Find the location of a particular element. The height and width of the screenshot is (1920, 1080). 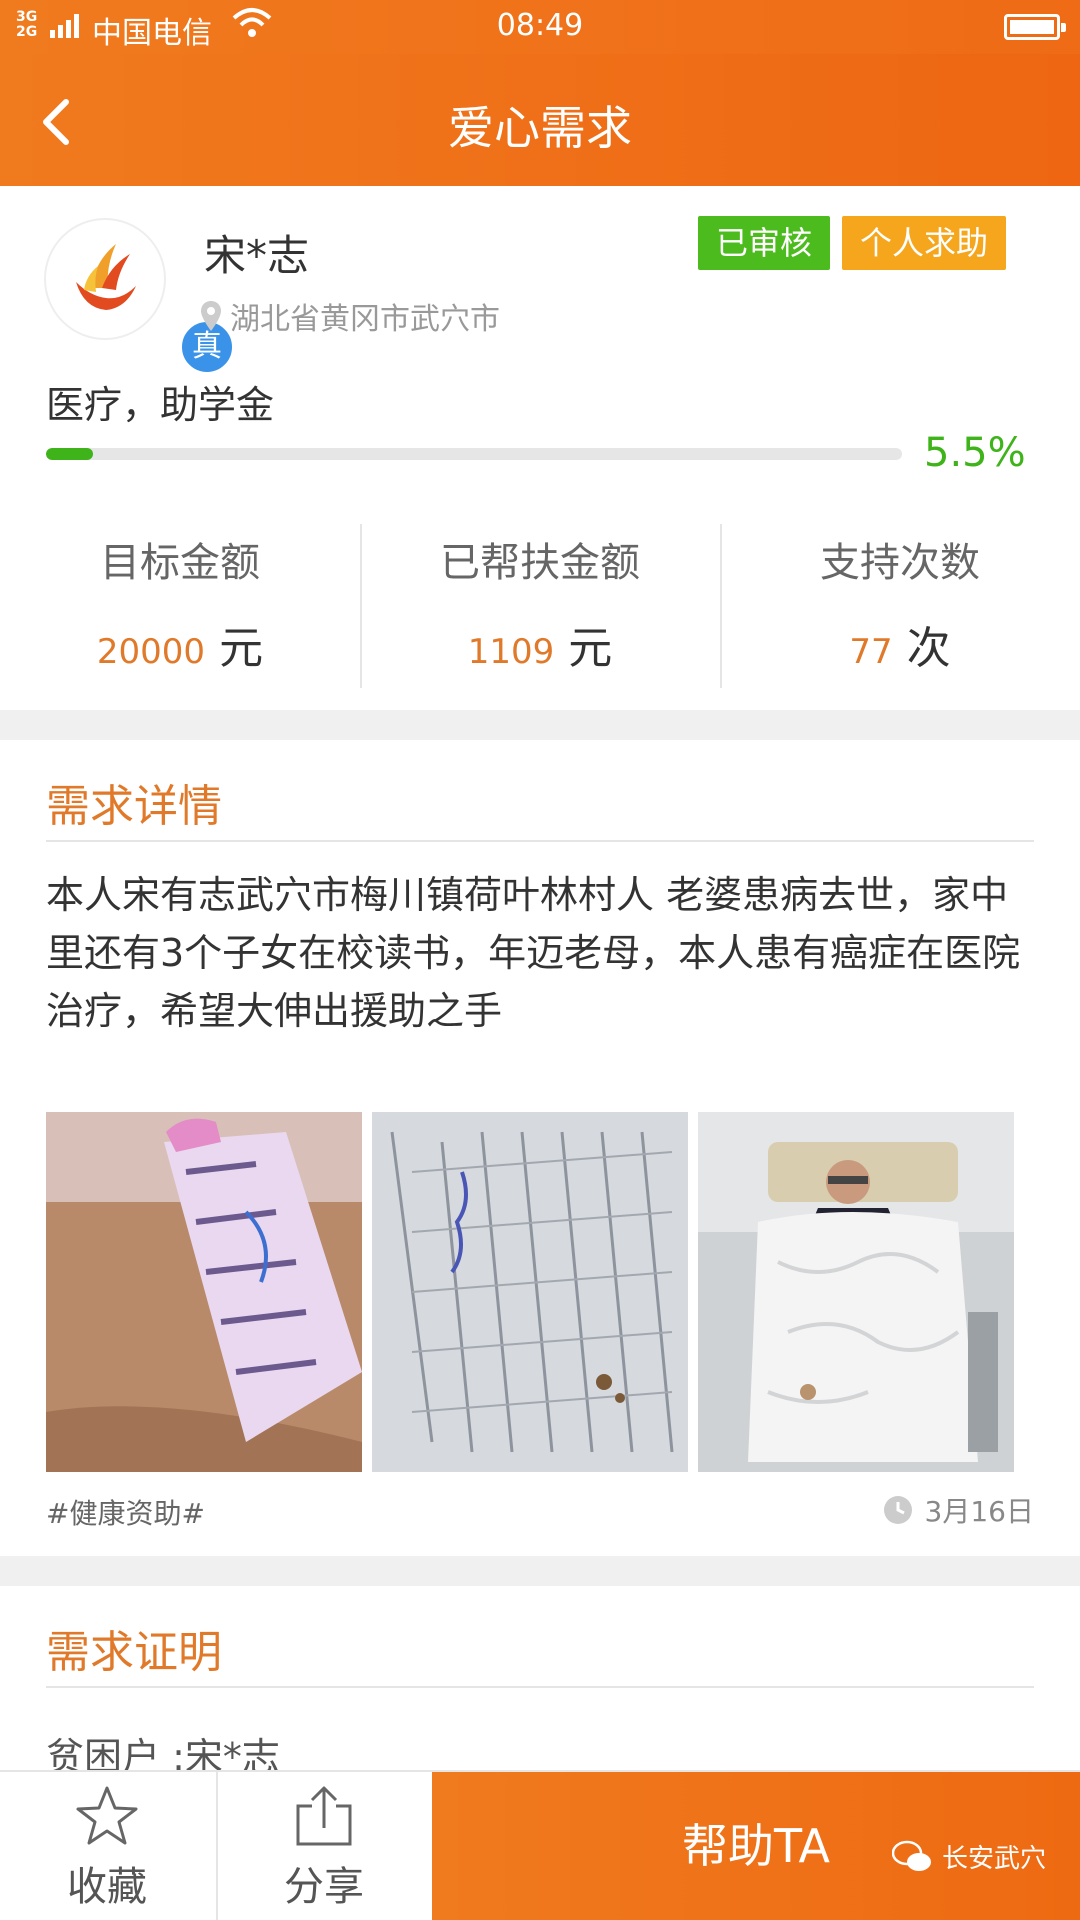

share-label: 分享 is located at coordinates (324, 1887).